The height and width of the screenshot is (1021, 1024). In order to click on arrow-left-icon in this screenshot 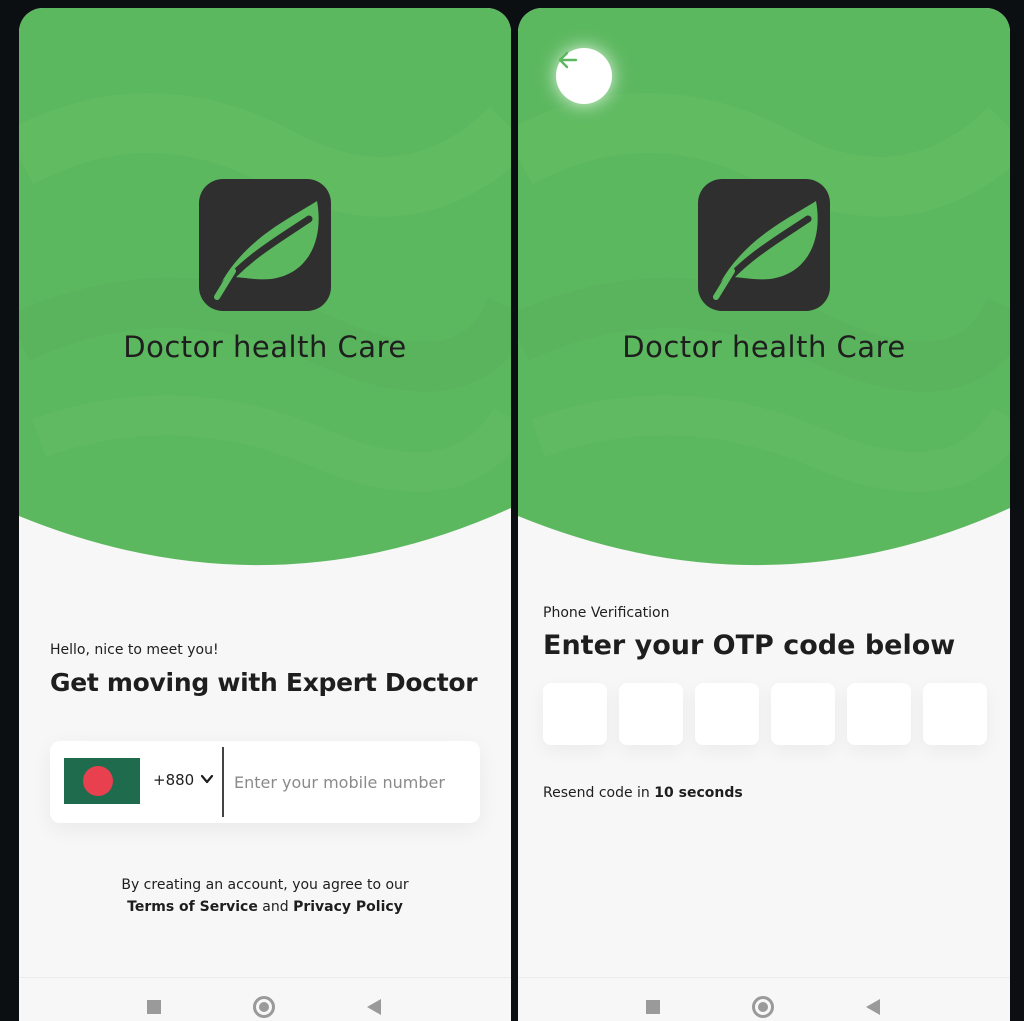, I will do `click(568, 60)`.